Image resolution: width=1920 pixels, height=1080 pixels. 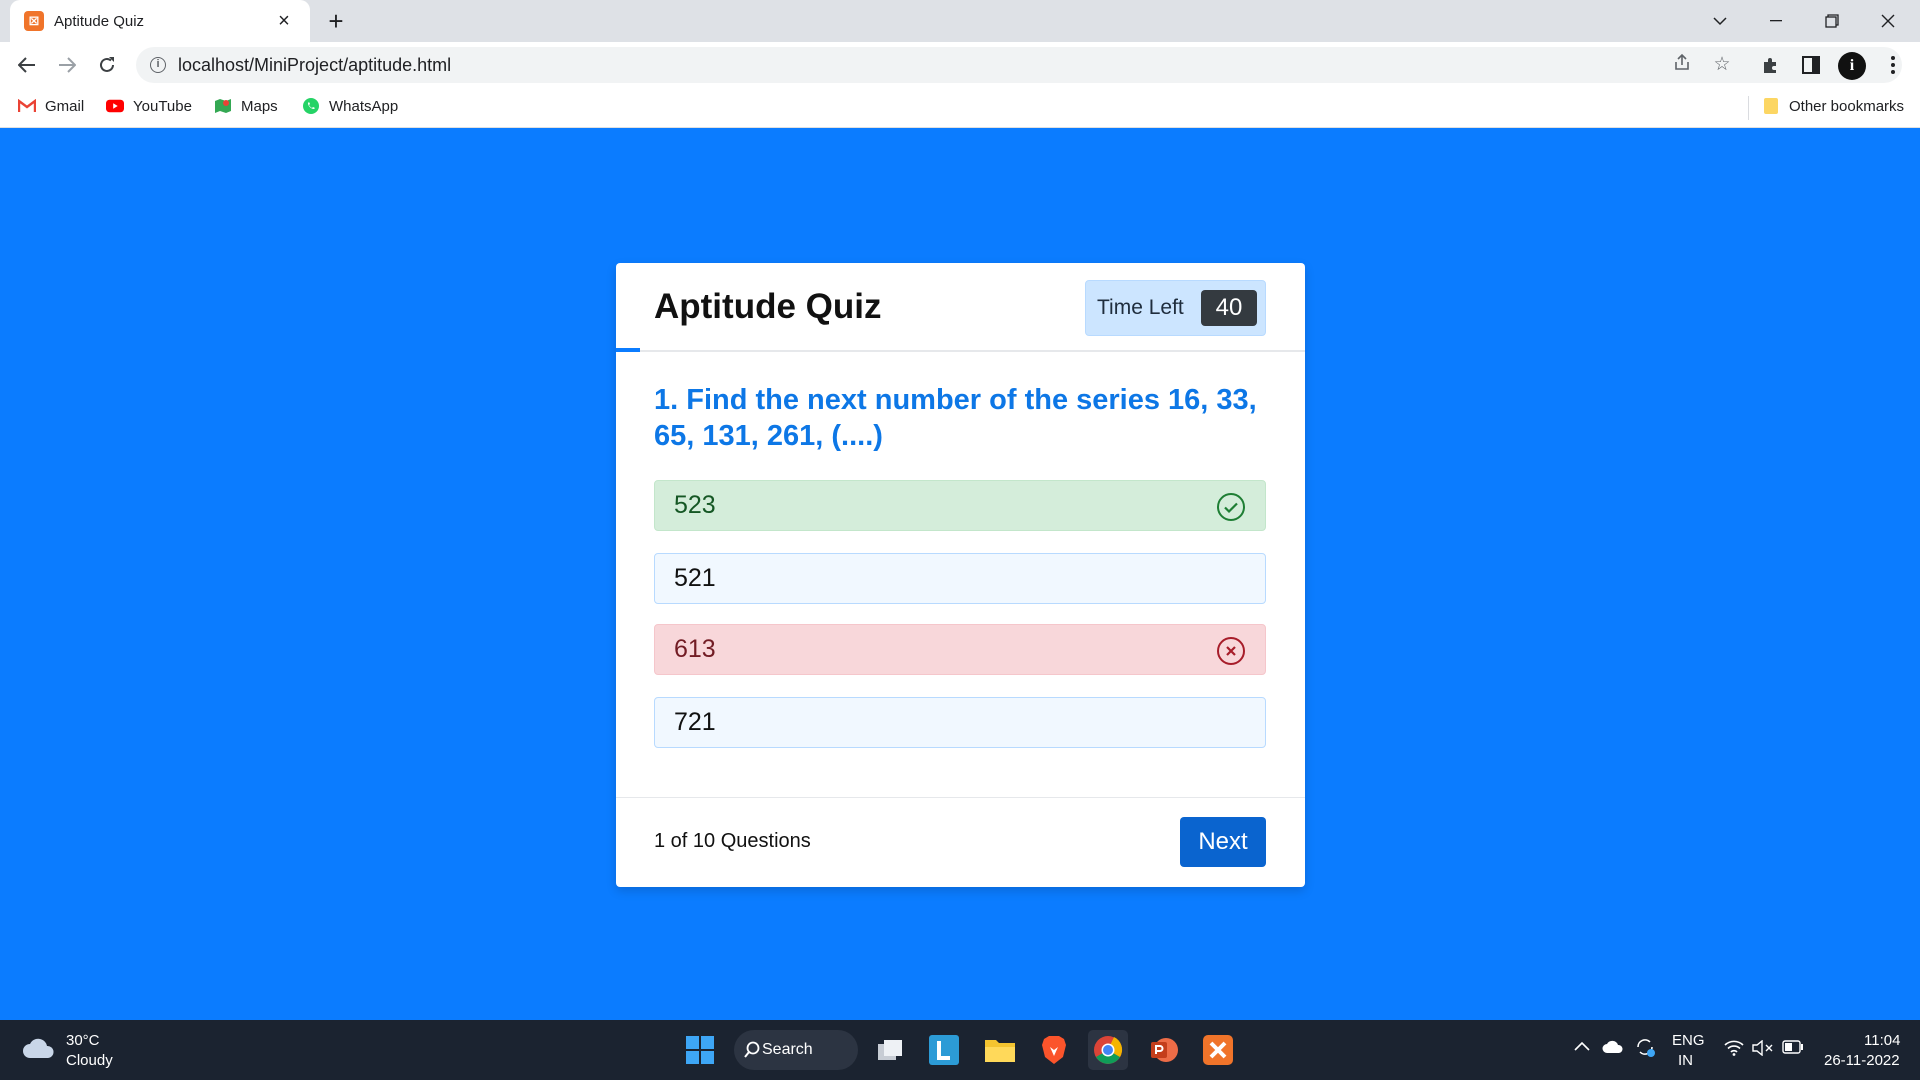 What do you see at coordinates (1793, 1049) in the screenshot?
I see `battery-icon` at bounding box center [1793, 1049].